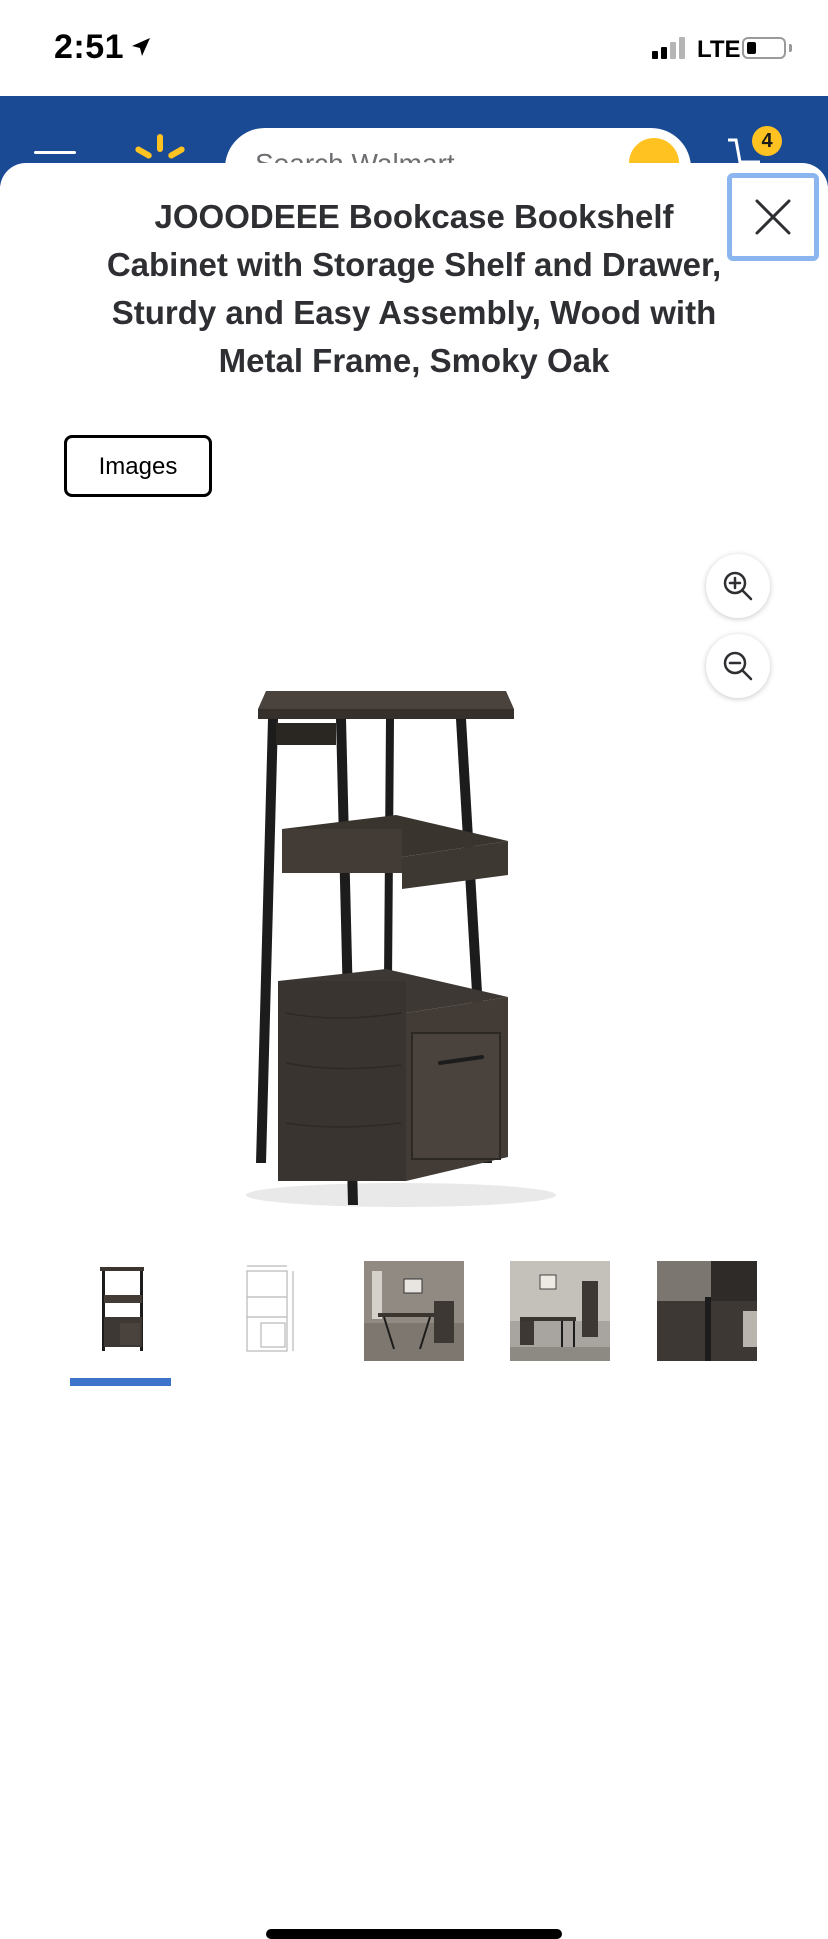 This screenshot has width=828, height=1939. I want to click on location-arrow-icon, so click(141, 47).